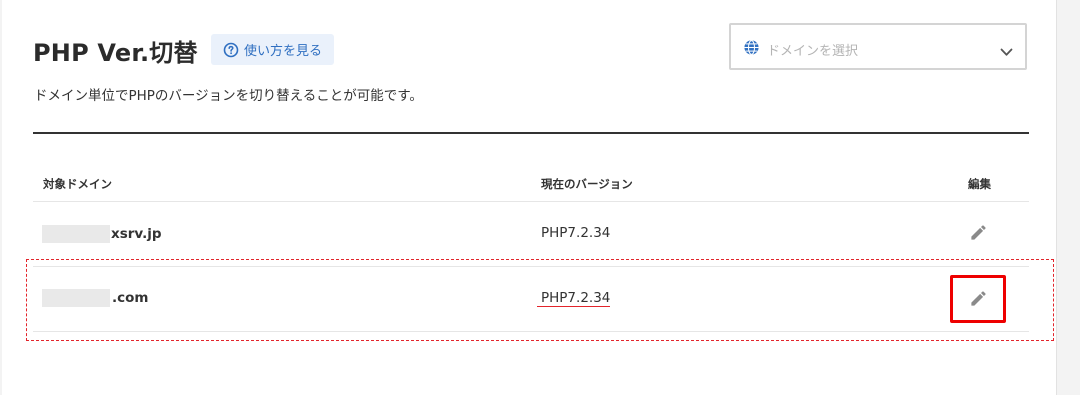  What do you see at coordinates (231, 50) in the screenshot?
I see `question-circle-icon` at bounding box center [231, 50].